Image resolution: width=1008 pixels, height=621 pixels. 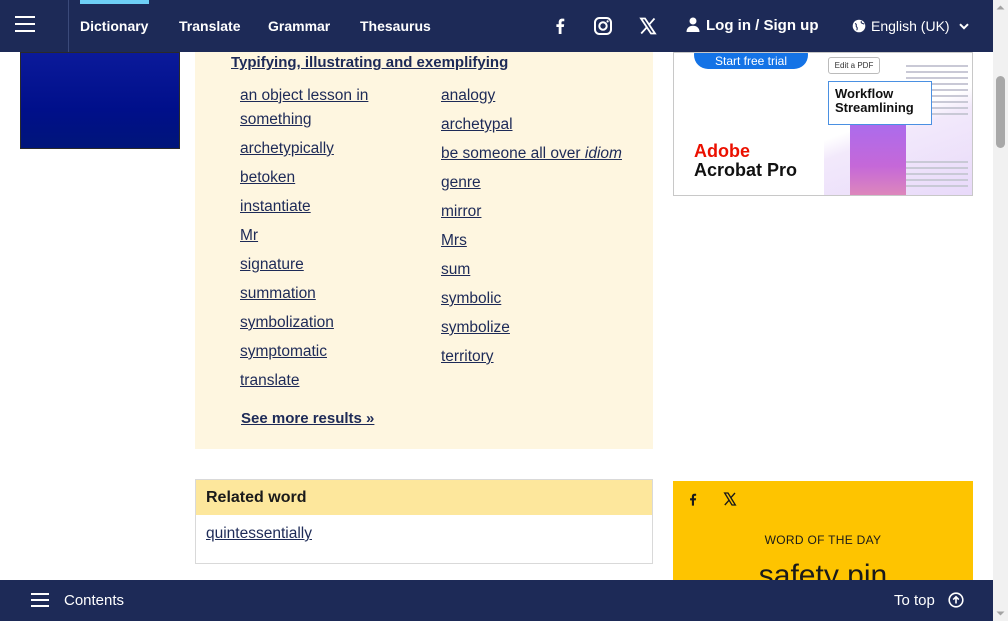 I want to click on nav-divider, so click(x=68, y=26).